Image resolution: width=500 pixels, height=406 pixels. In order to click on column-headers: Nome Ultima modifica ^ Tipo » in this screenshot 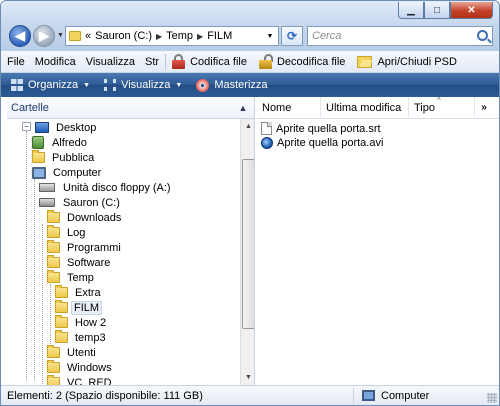, I will do `click(378, 107)`.